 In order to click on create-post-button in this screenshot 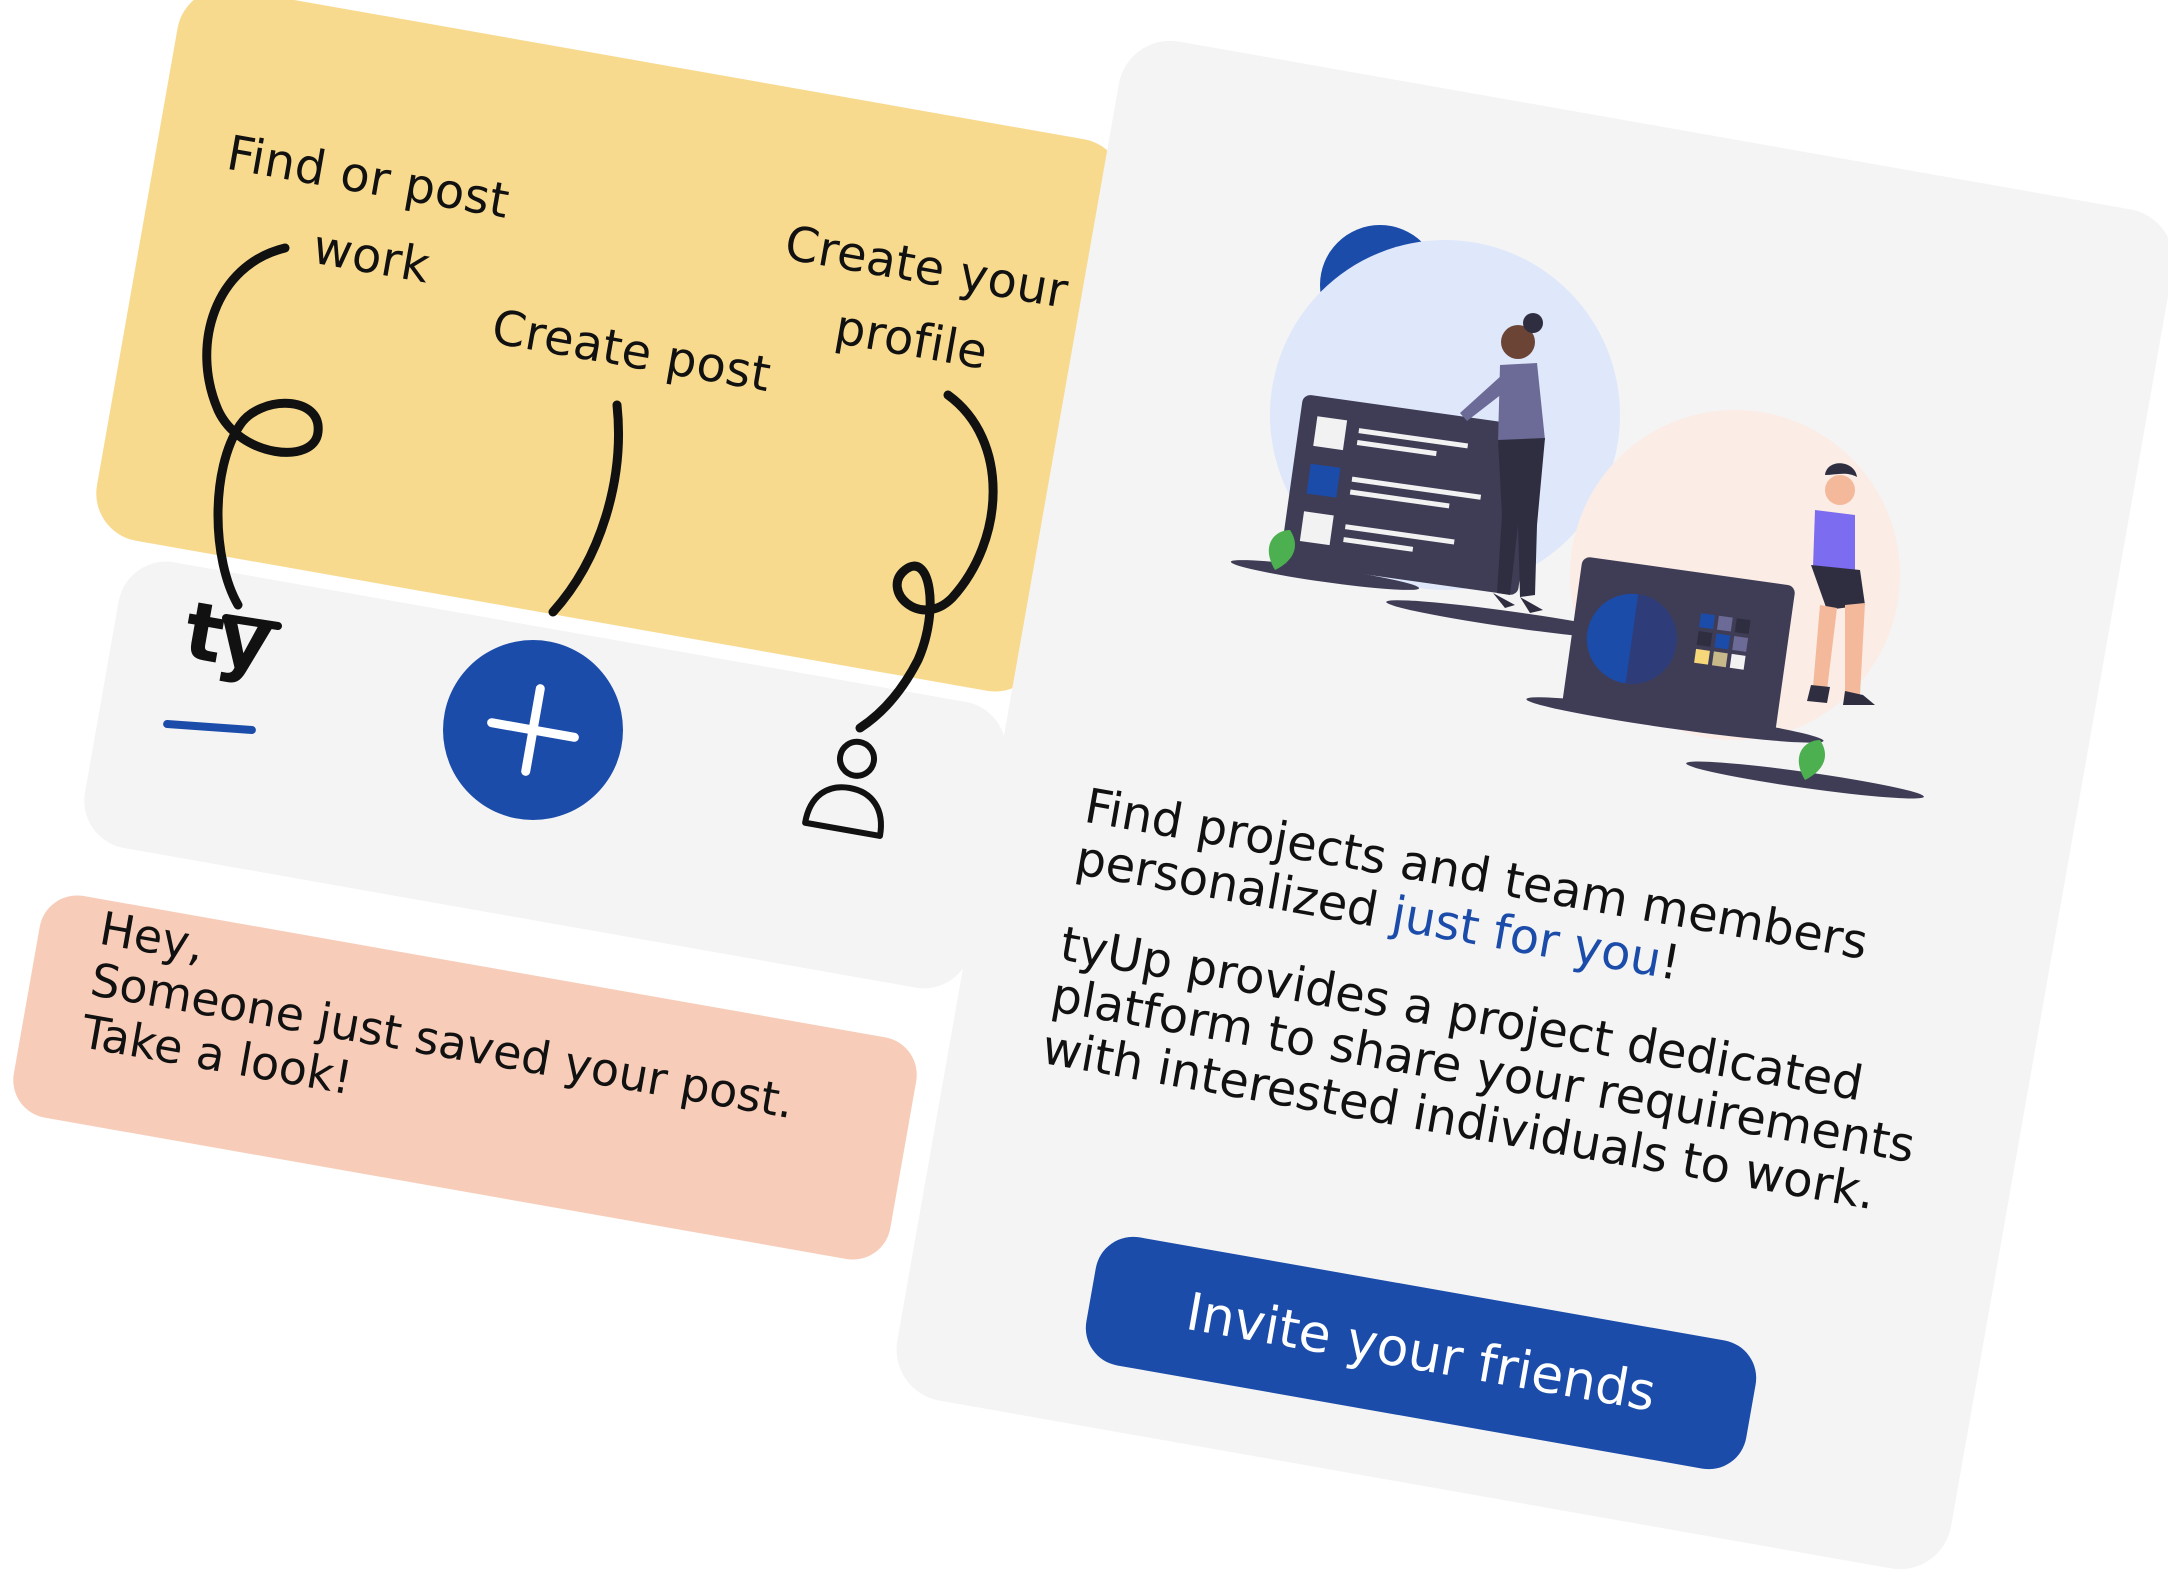, I will do `click(533, 730)`.